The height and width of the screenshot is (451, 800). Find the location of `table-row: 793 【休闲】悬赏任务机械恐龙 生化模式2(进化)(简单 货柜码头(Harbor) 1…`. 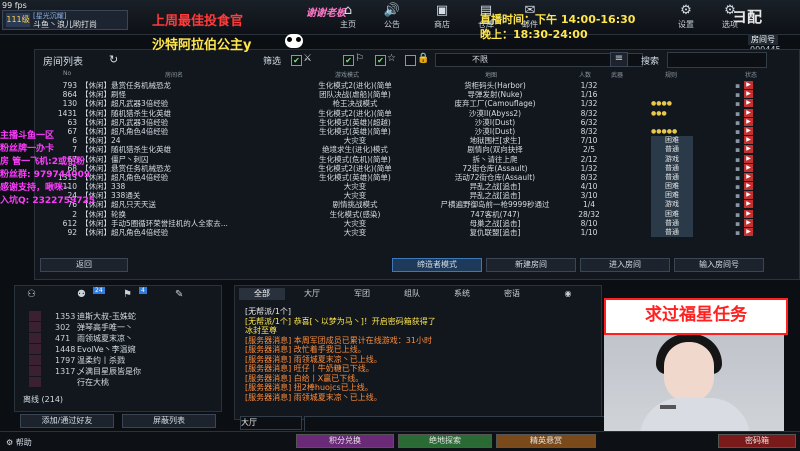

table-row: 793 【休闲】悬赏任务机械恐龙 生化模式2(进化)(简单 货柜码头(Harbor) 1… is located at coordinates (422, 85).